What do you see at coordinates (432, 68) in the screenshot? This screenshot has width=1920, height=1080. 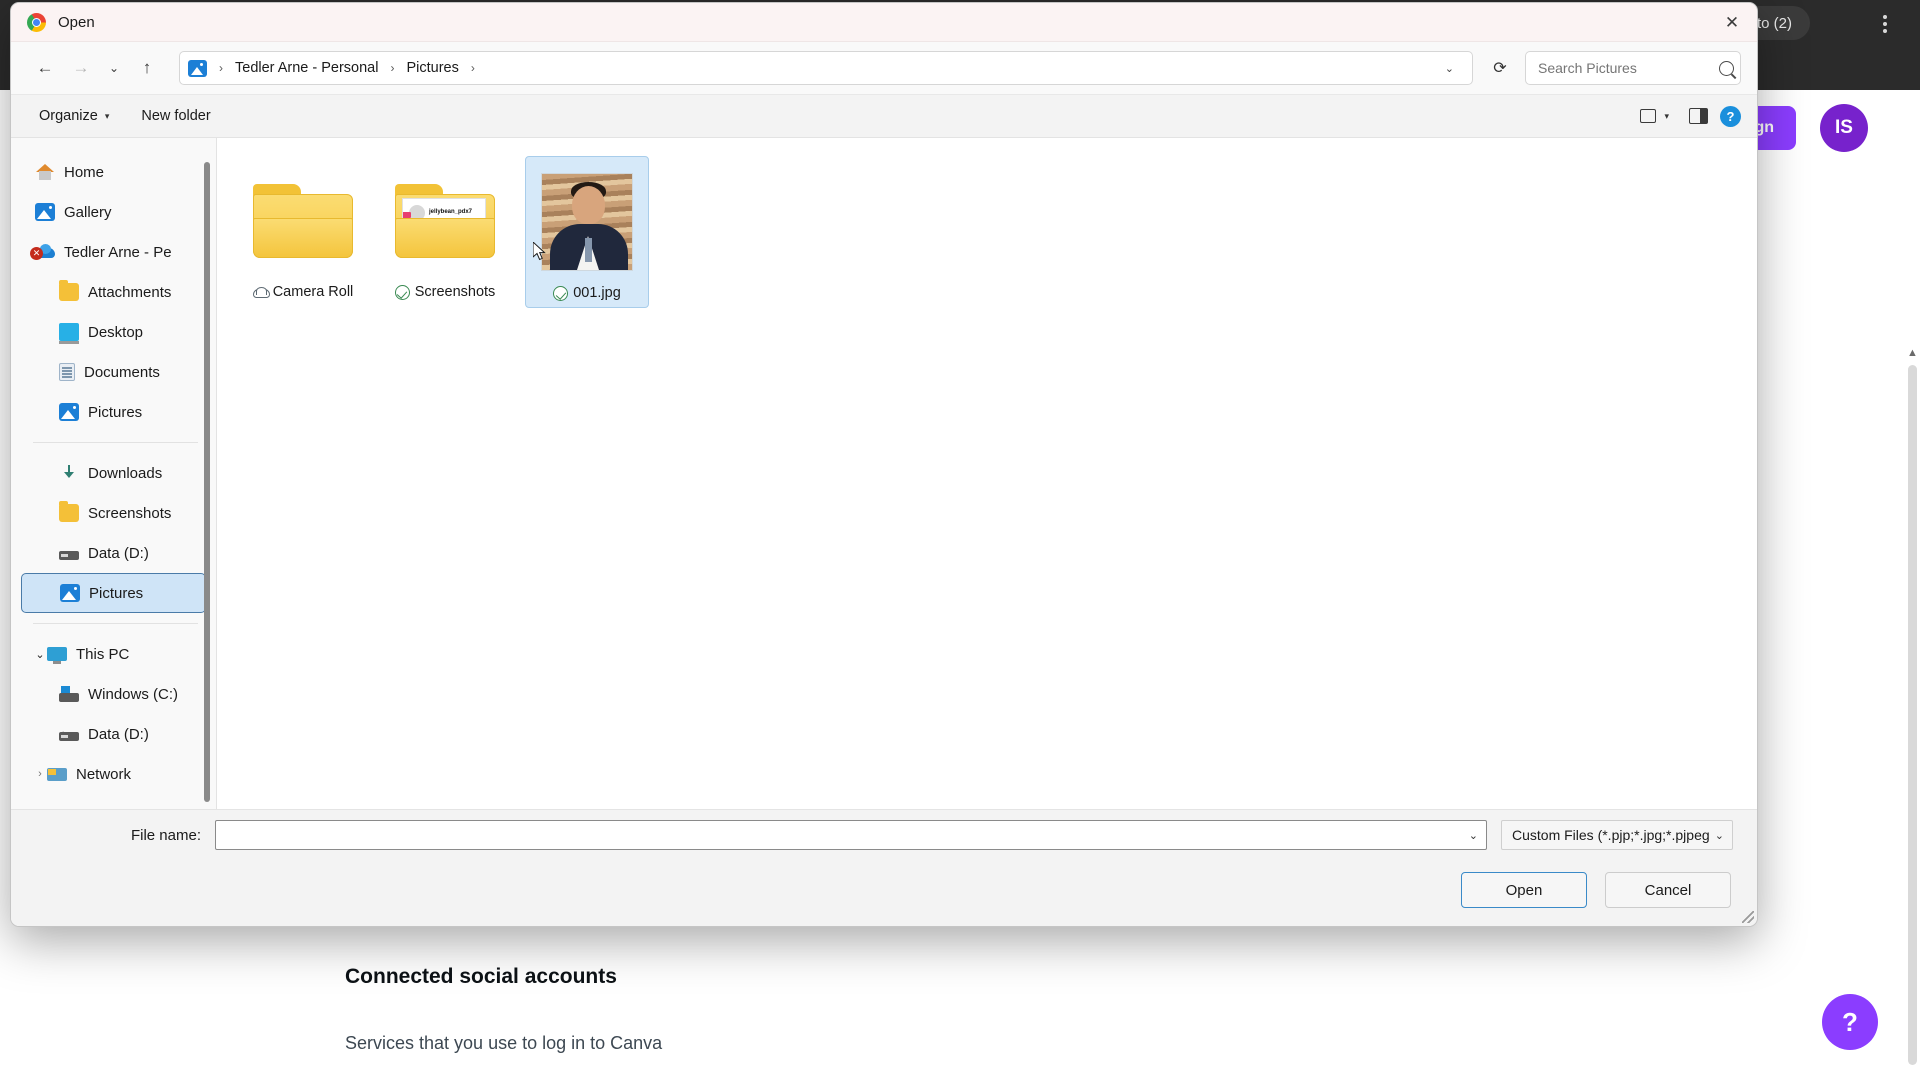 I see `breadcrumb-item-pictures: Pictures` at bounding box center [432, 68].